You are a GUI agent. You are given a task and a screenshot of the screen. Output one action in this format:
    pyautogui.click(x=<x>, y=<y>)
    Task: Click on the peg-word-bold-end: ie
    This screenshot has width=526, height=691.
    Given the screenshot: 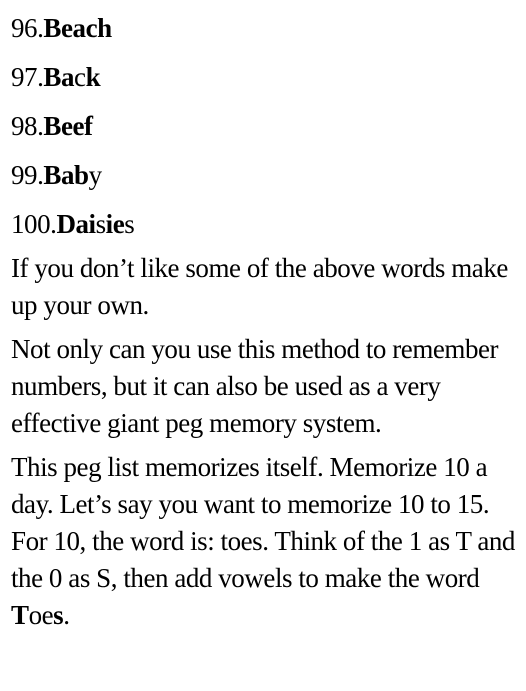 What is the action you would take?
    pyautogui.click(x=115, y=224)
    